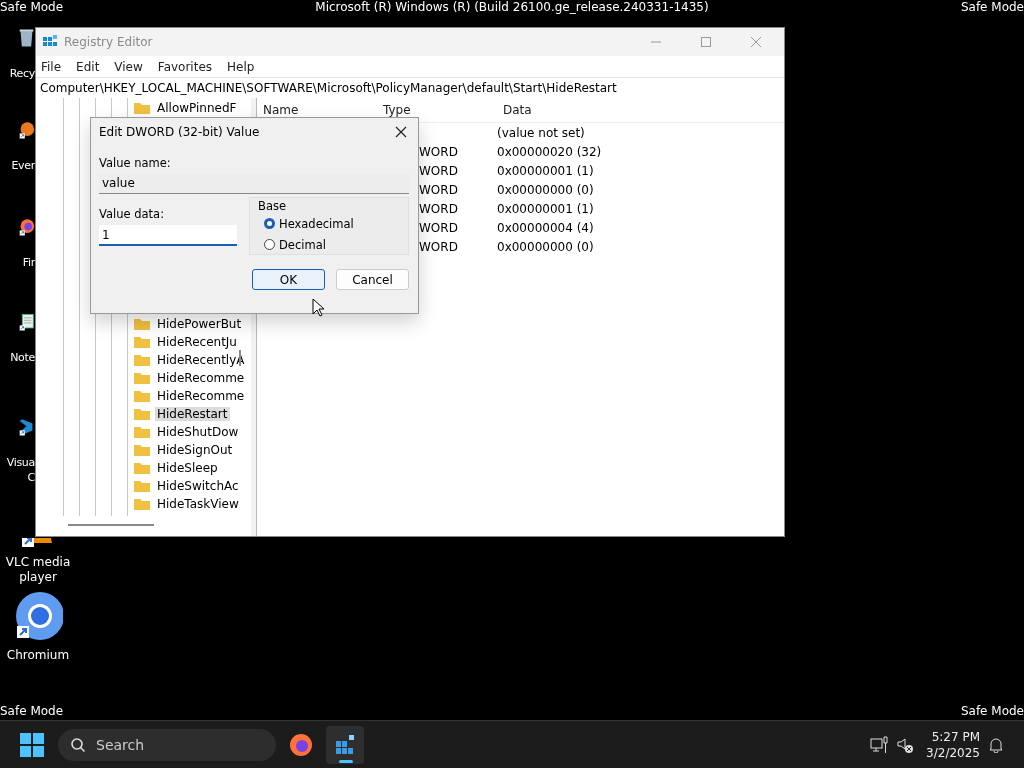  Describe the element at coordinates (316, 223) in the screenshot. I see `radio-label: Hexadecimal` at that location.